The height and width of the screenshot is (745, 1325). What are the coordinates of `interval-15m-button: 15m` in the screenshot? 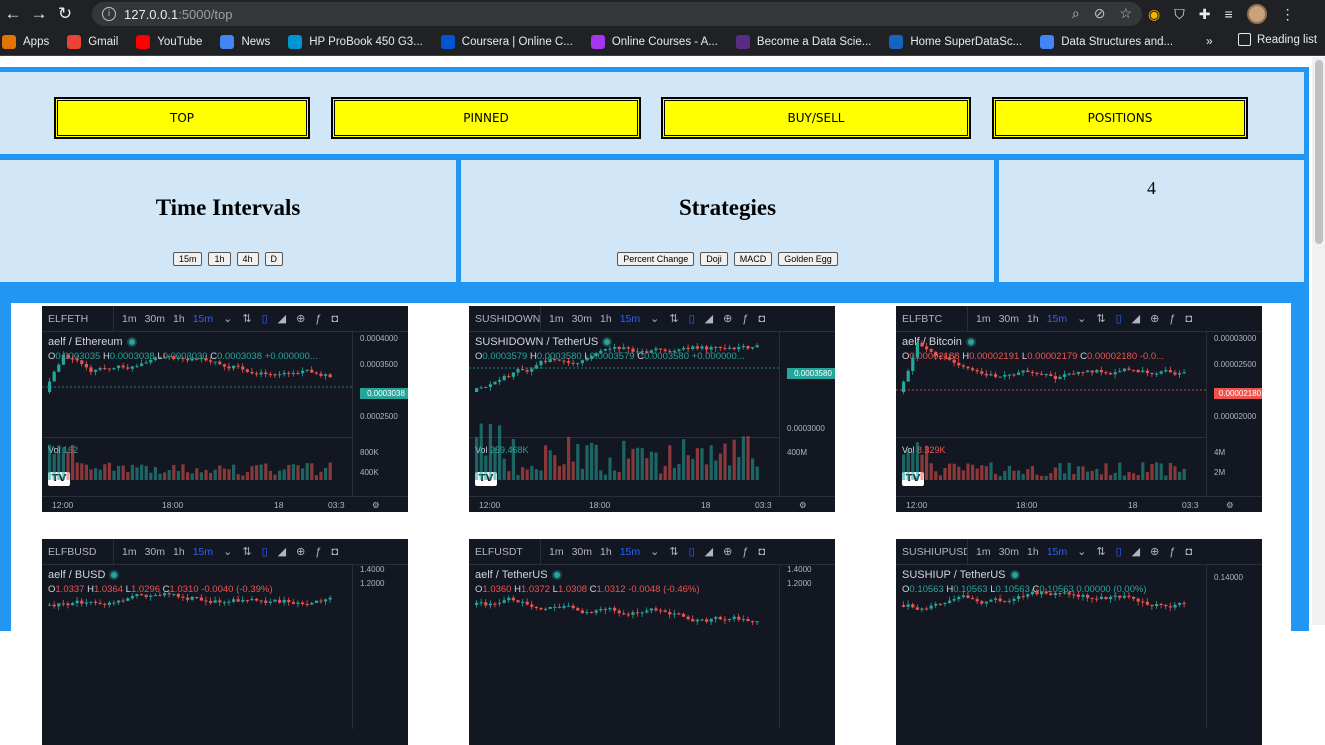 It's located at (187, 259).